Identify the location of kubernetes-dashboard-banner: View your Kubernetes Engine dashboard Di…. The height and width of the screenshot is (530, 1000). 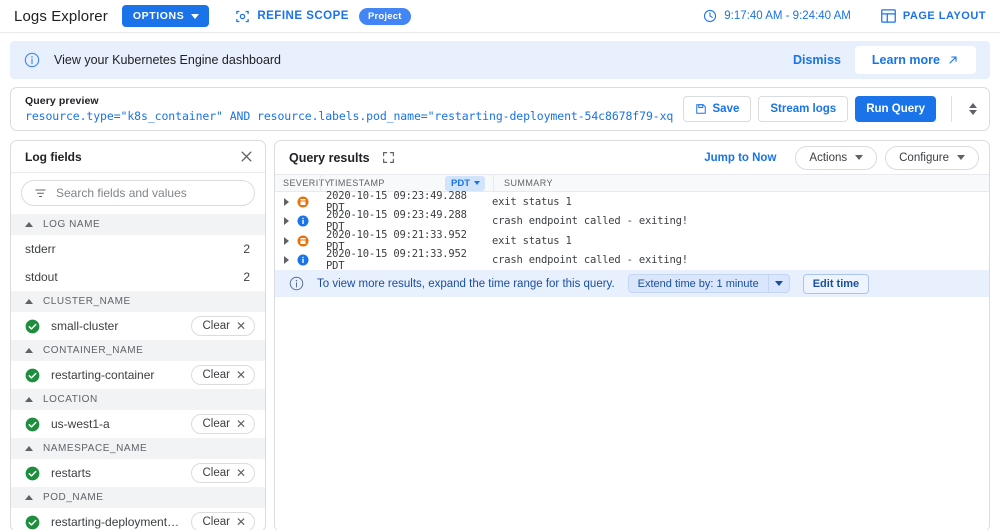
(500, 60).